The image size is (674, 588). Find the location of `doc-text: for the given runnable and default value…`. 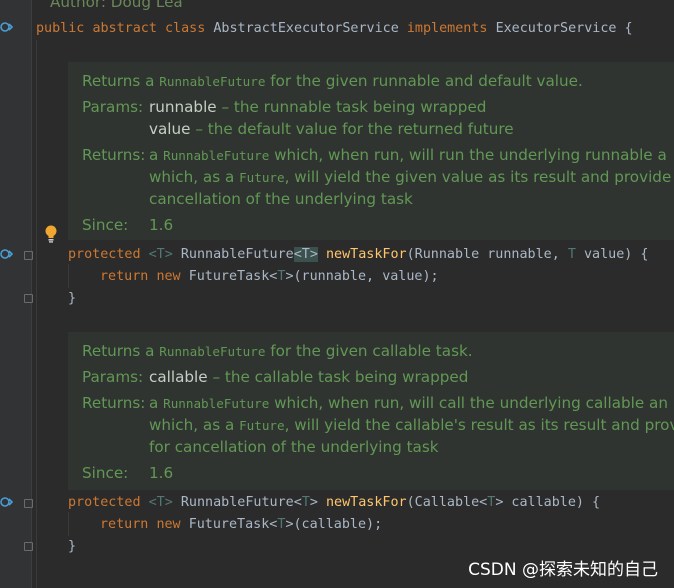

doc-text: for the given runnable and default value… is located at coordinates (426, 81).